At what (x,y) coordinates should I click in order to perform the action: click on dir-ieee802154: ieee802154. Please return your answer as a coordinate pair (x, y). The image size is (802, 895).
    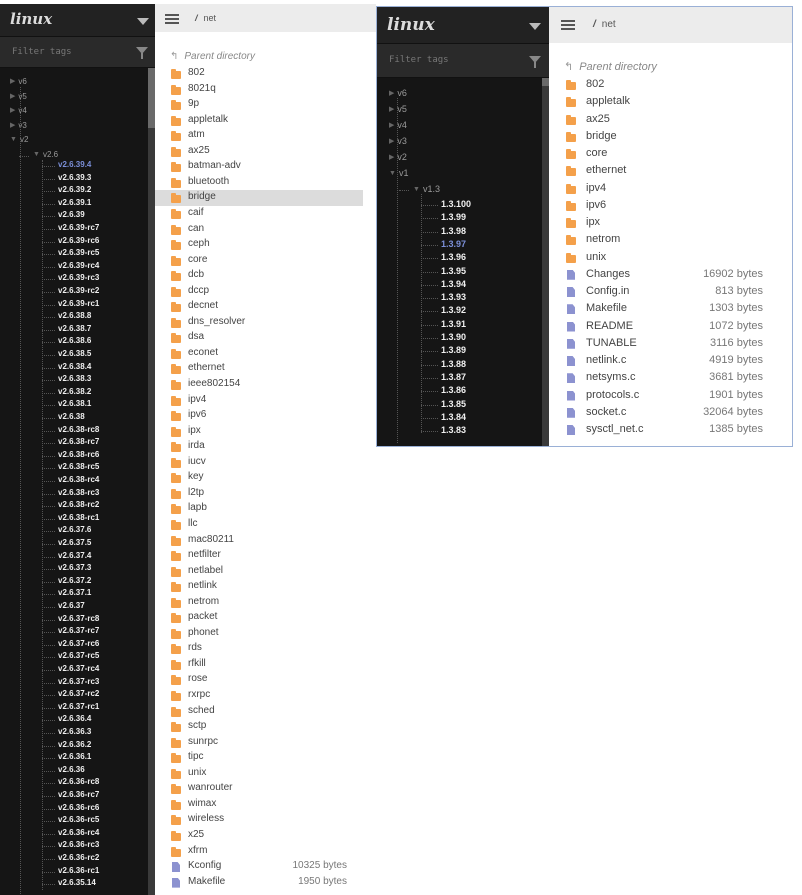
    Looking at the image, I should click on (259, 385).